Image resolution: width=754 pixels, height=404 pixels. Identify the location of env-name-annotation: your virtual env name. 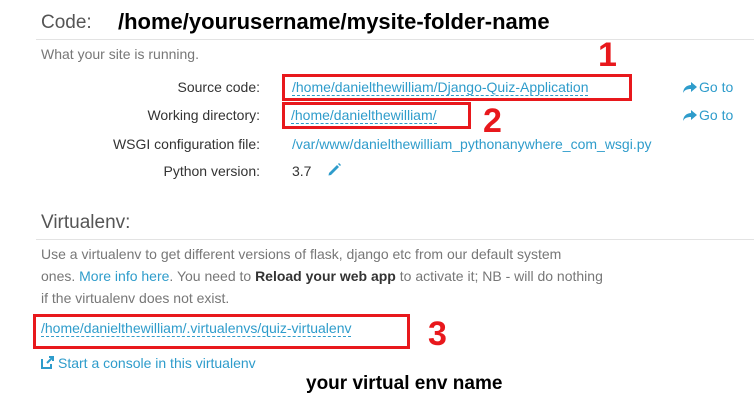
(404, 383).